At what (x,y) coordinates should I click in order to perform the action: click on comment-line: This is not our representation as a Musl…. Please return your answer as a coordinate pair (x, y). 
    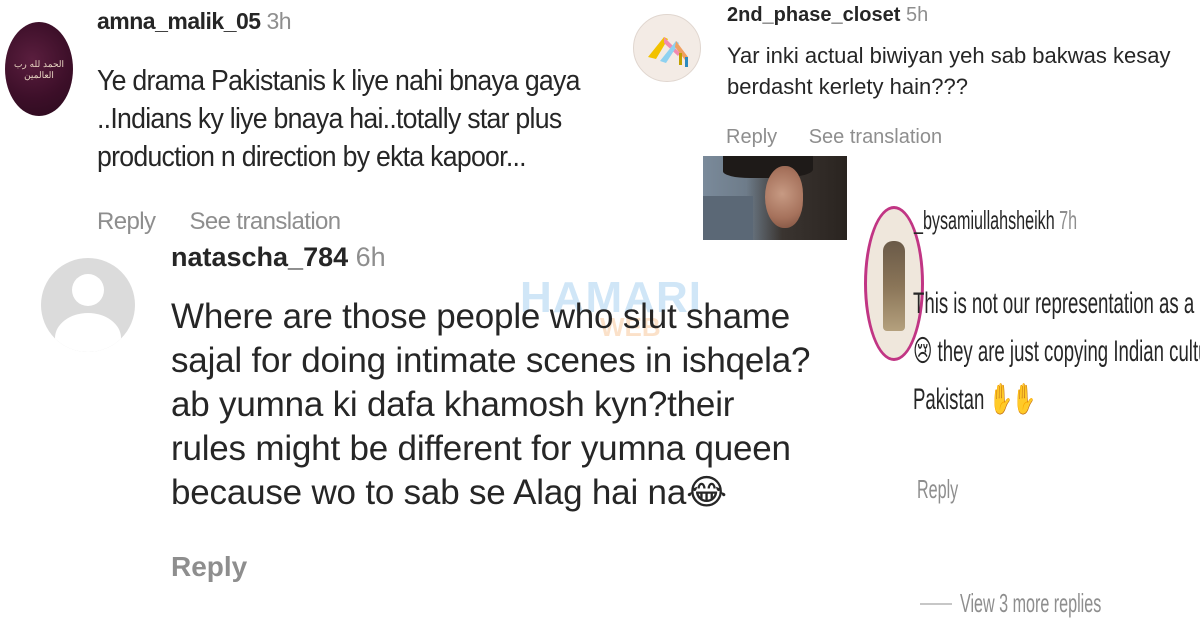
    Looking at the image, I should click on (1056, 303).